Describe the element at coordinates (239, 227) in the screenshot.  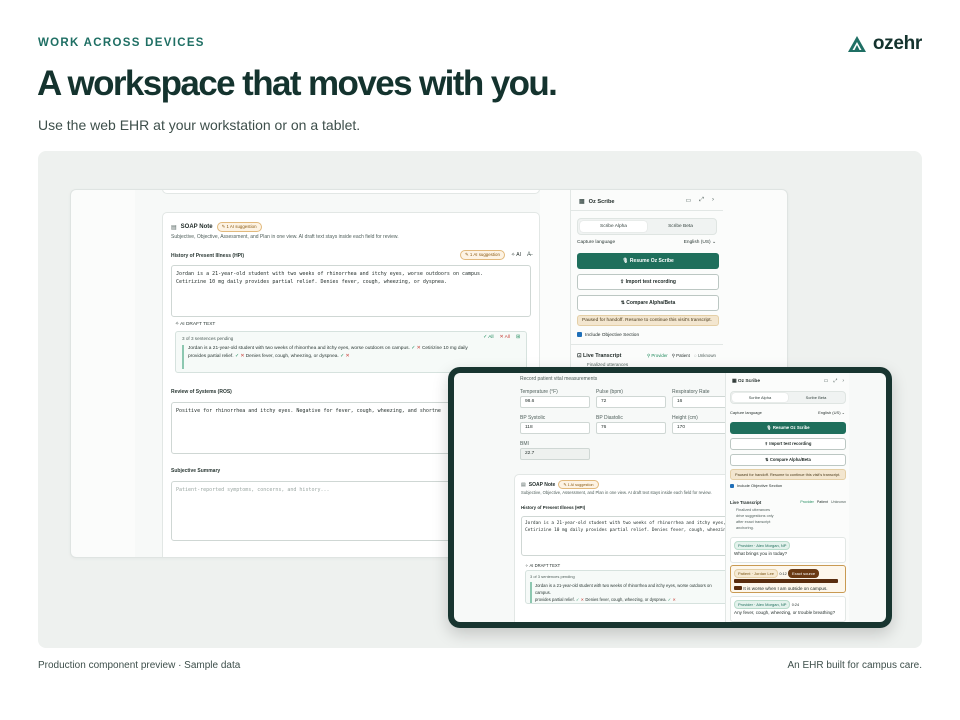
I see `ai-suggestion-badge: ✎ 1 AI suggestion` at that location.